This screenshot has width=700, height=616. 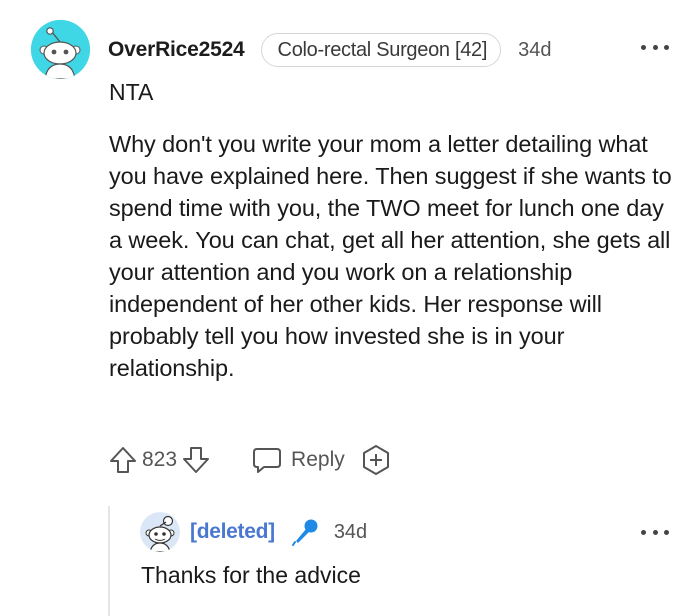 I want to click on reply-more-options-icon, so click(x=655, y=532).